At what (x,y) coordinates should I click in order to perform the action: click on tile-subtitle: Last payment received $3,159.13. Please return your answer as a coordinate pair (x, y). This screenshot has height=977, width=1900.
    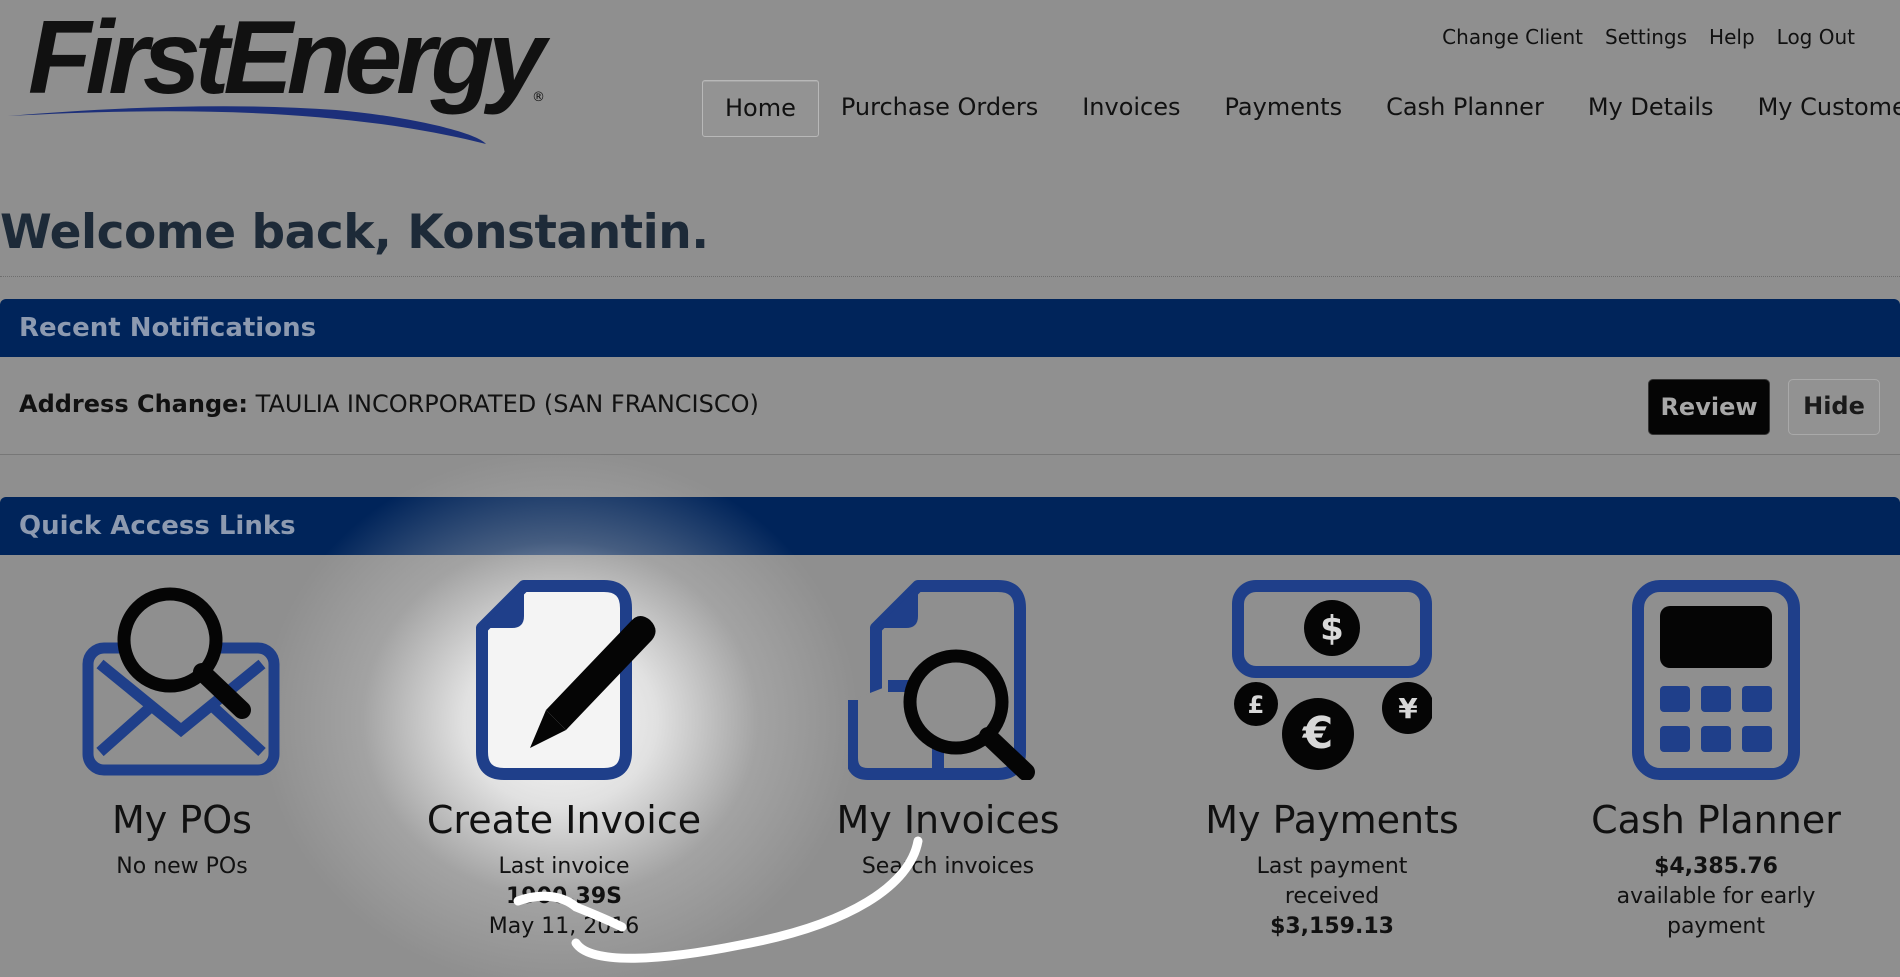
    Looking at the image, I should click on (1332, 897).